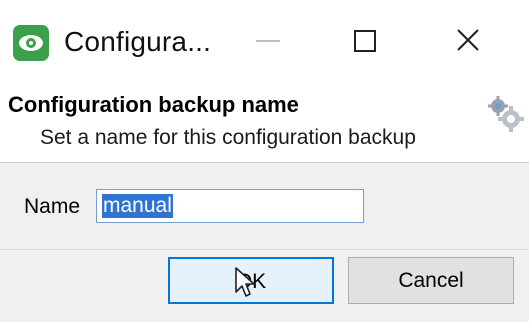 The height and width of the screenshot is (322, 529). I want to click on close-icon, so click(468, 40).